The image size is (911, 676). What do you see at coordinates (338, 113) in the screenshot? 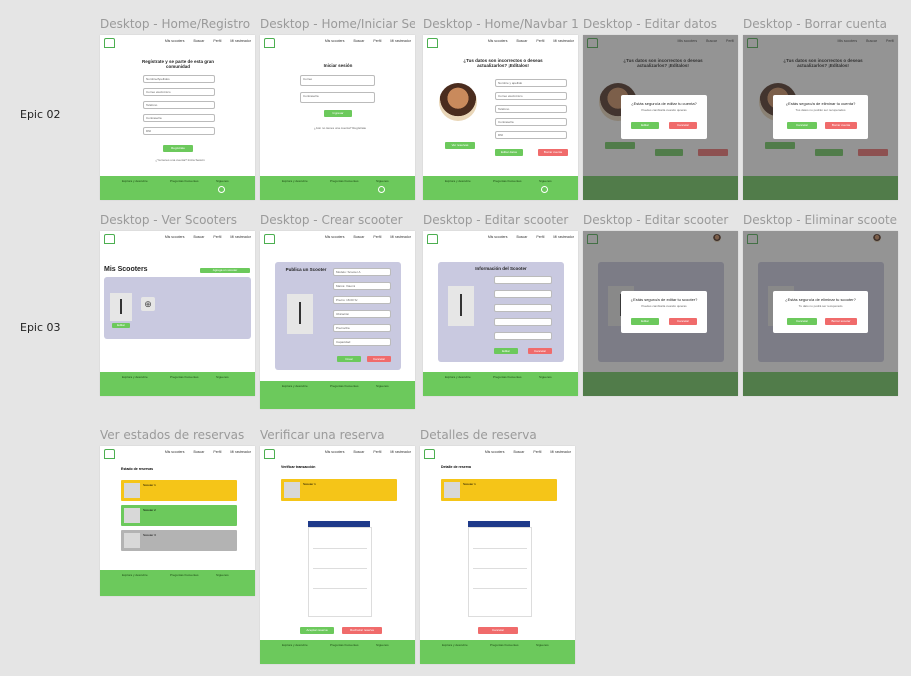
I see `login-button: Ingresar` at bounding box center [338, 113].